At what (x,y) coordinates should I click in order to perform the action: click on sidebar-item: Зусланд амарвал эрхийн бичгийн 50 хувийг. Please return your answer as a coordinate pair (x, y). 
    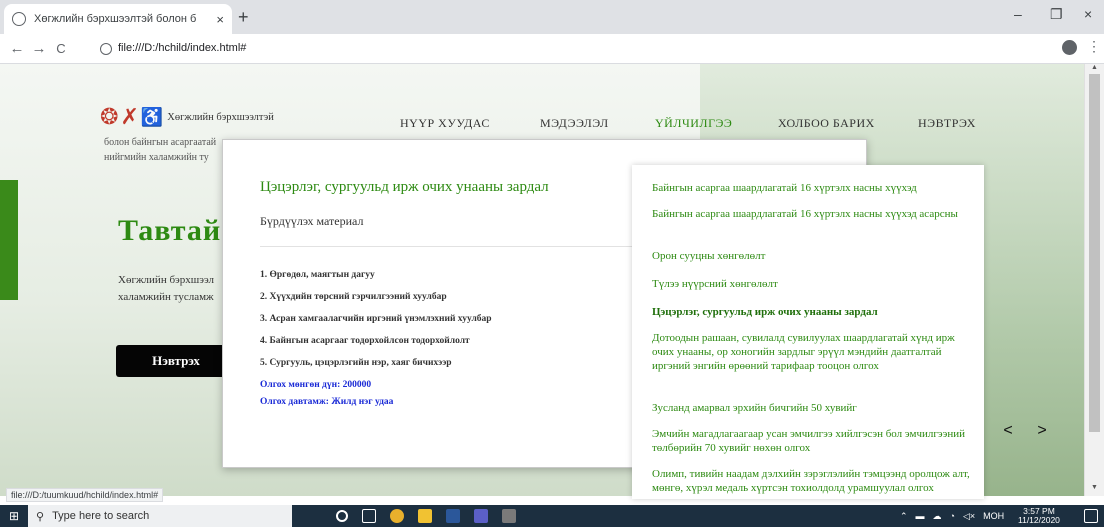
    Looking at the image, I should click on (812, 408).